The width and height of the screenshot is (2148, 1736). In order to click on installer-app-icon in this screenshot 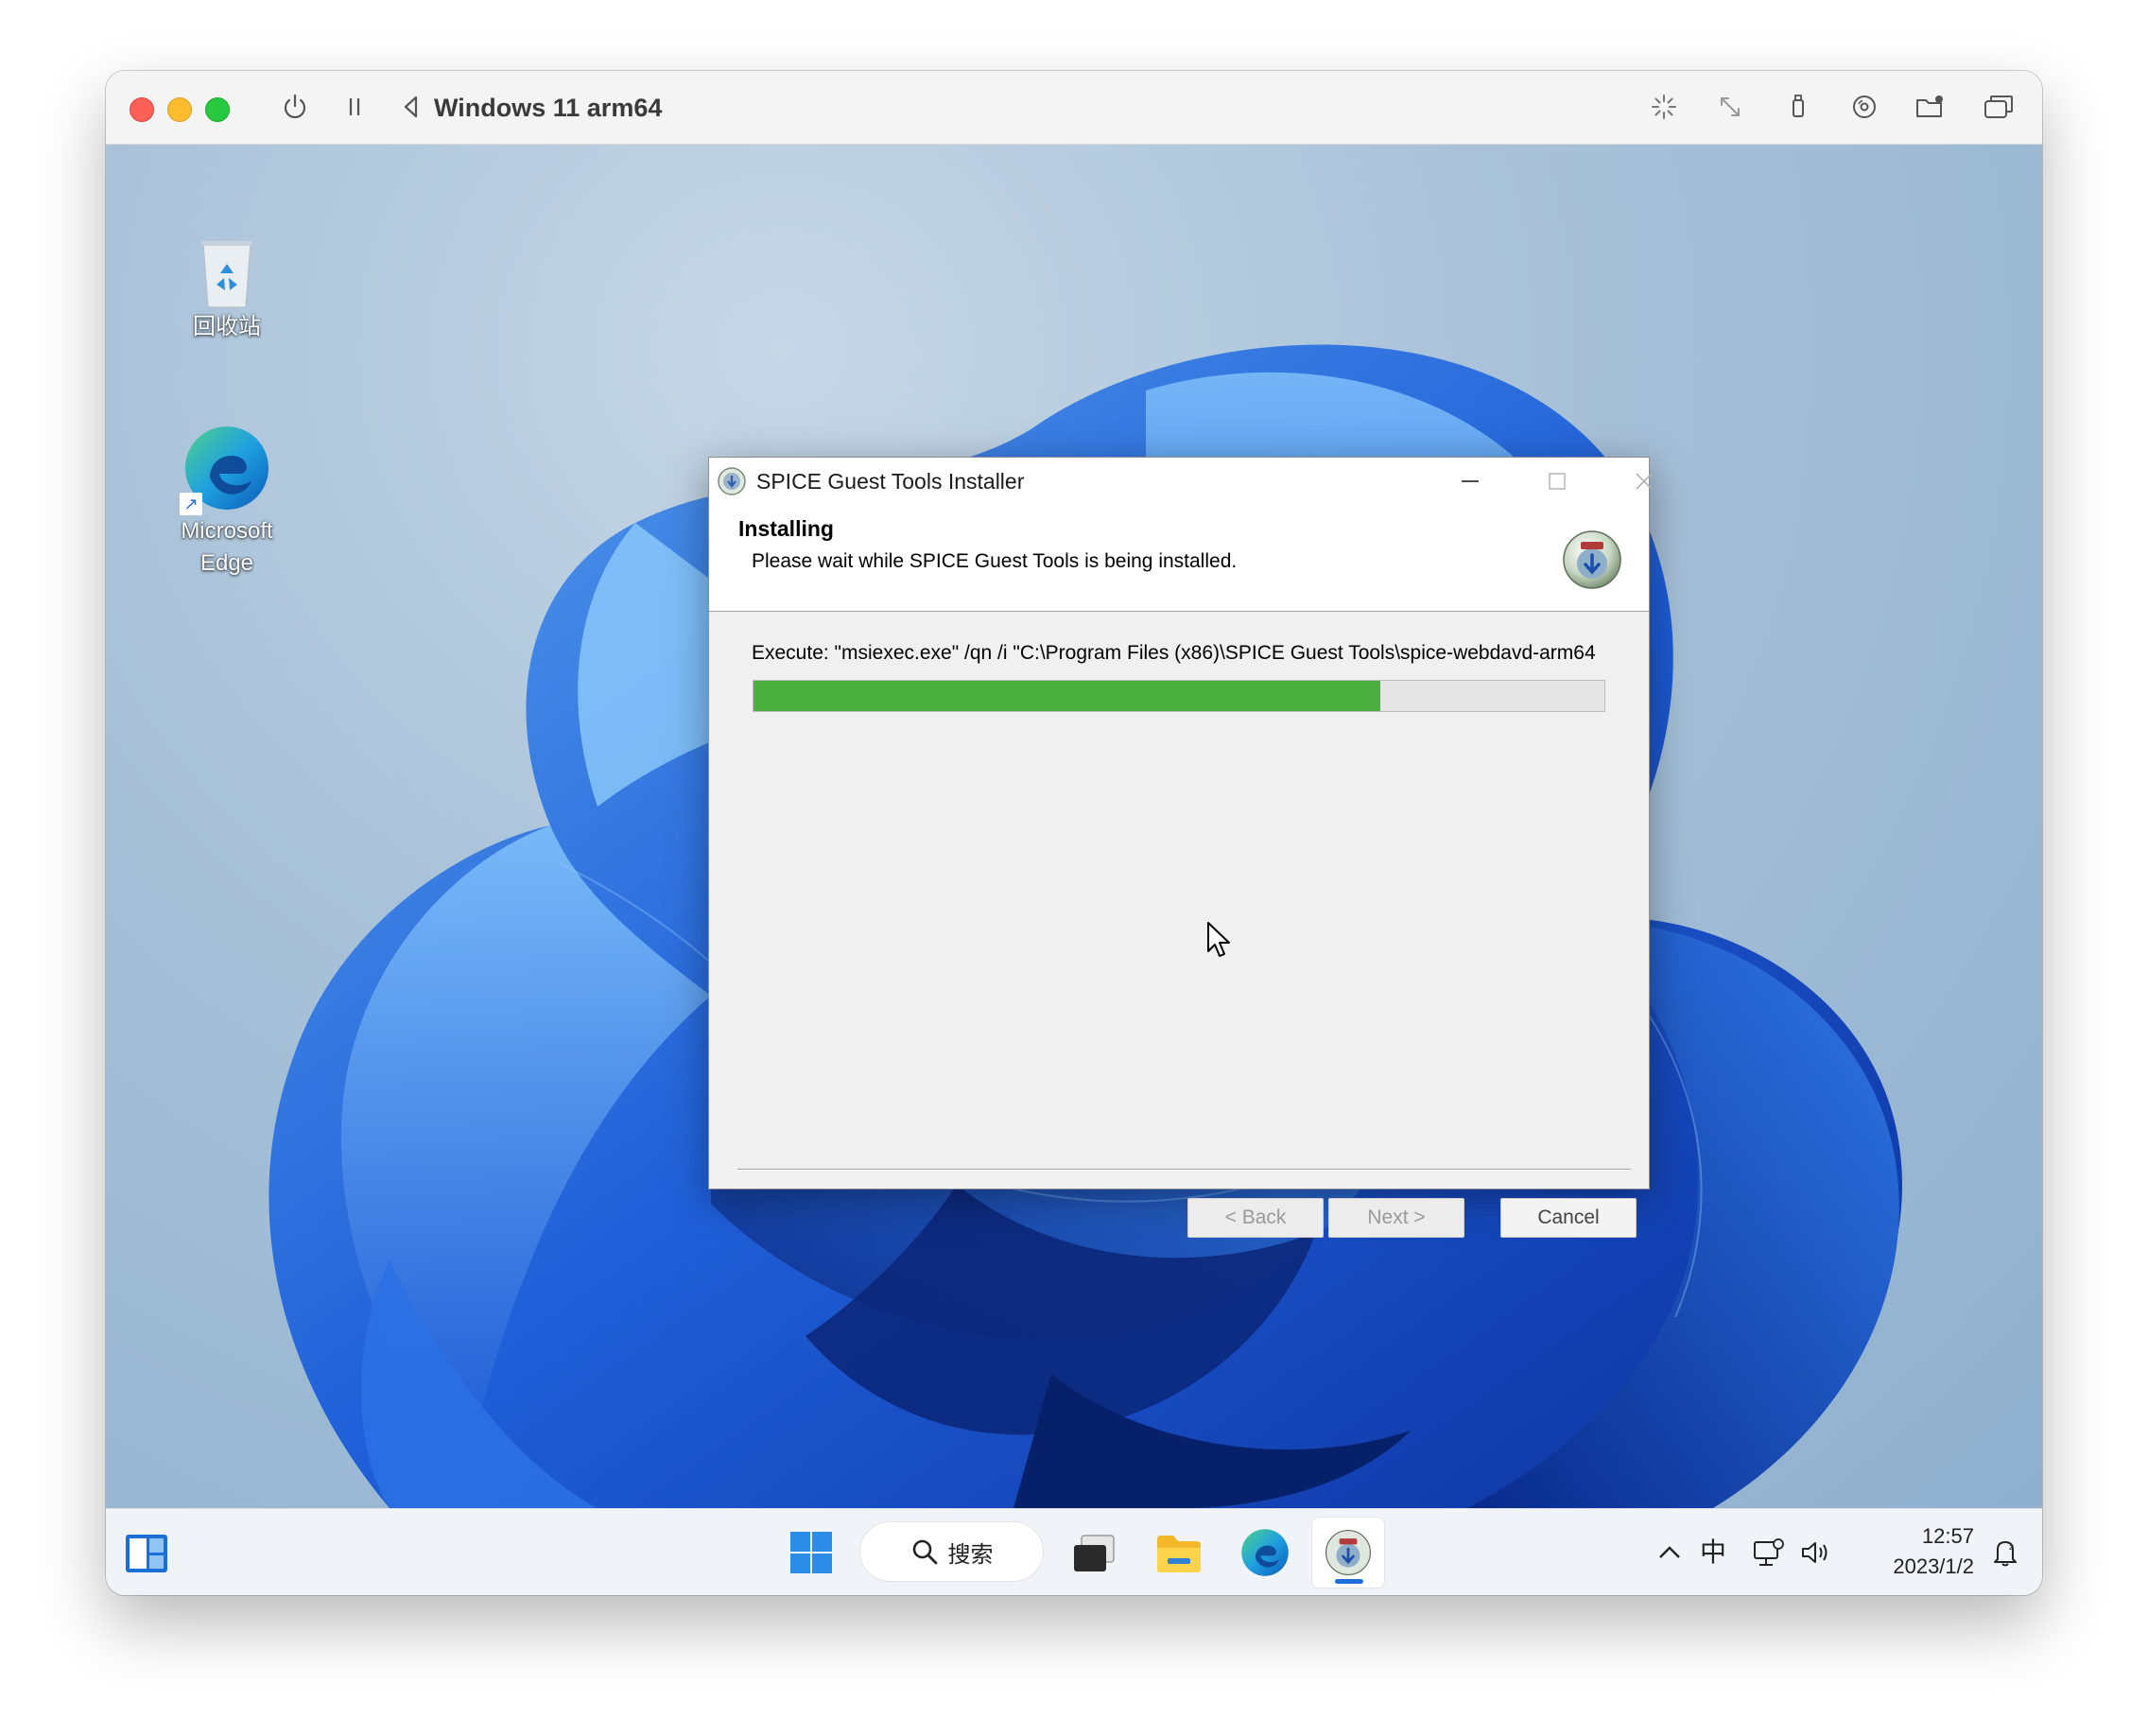, I will do `click(732, 483)`.